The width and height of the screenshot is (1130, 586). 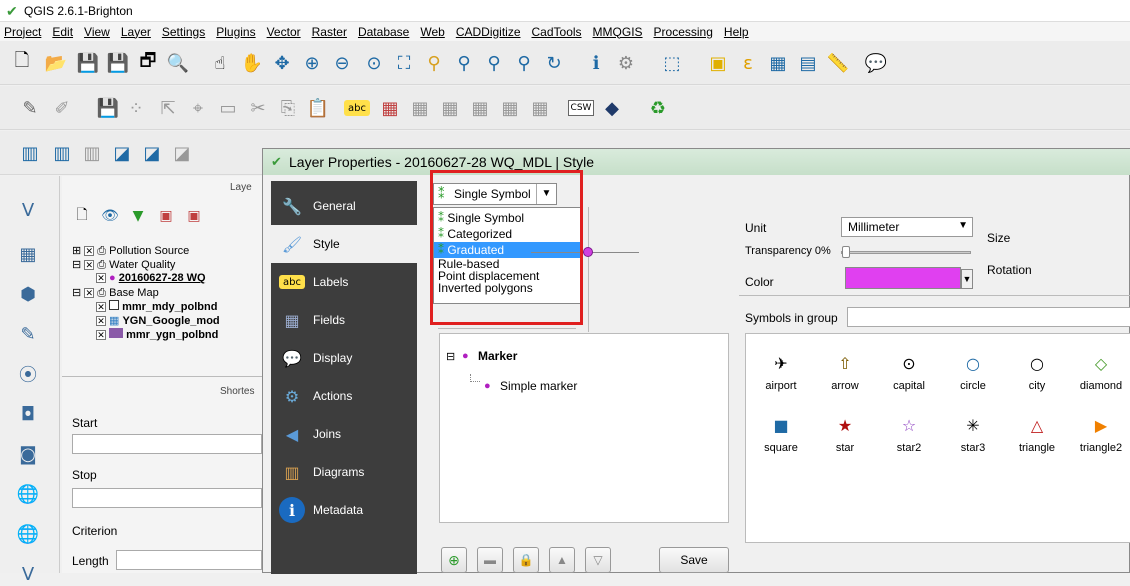 I want to click on menu-item-help: Help, so click(x=736, y=32).